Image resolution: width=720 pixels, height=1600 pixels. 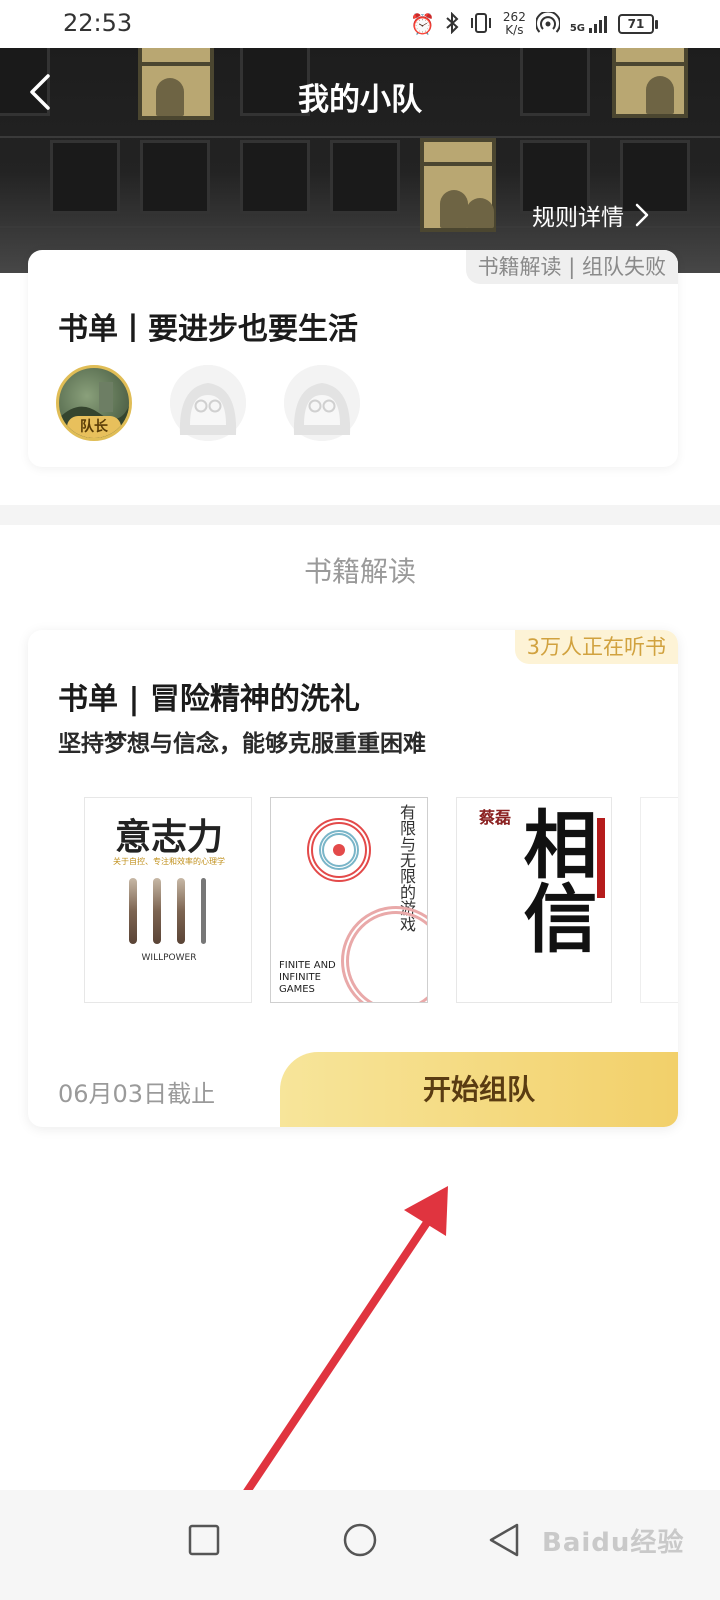 I want to click on book-cover-believe: 蔡磊 相信, so click(x=534, y=900).